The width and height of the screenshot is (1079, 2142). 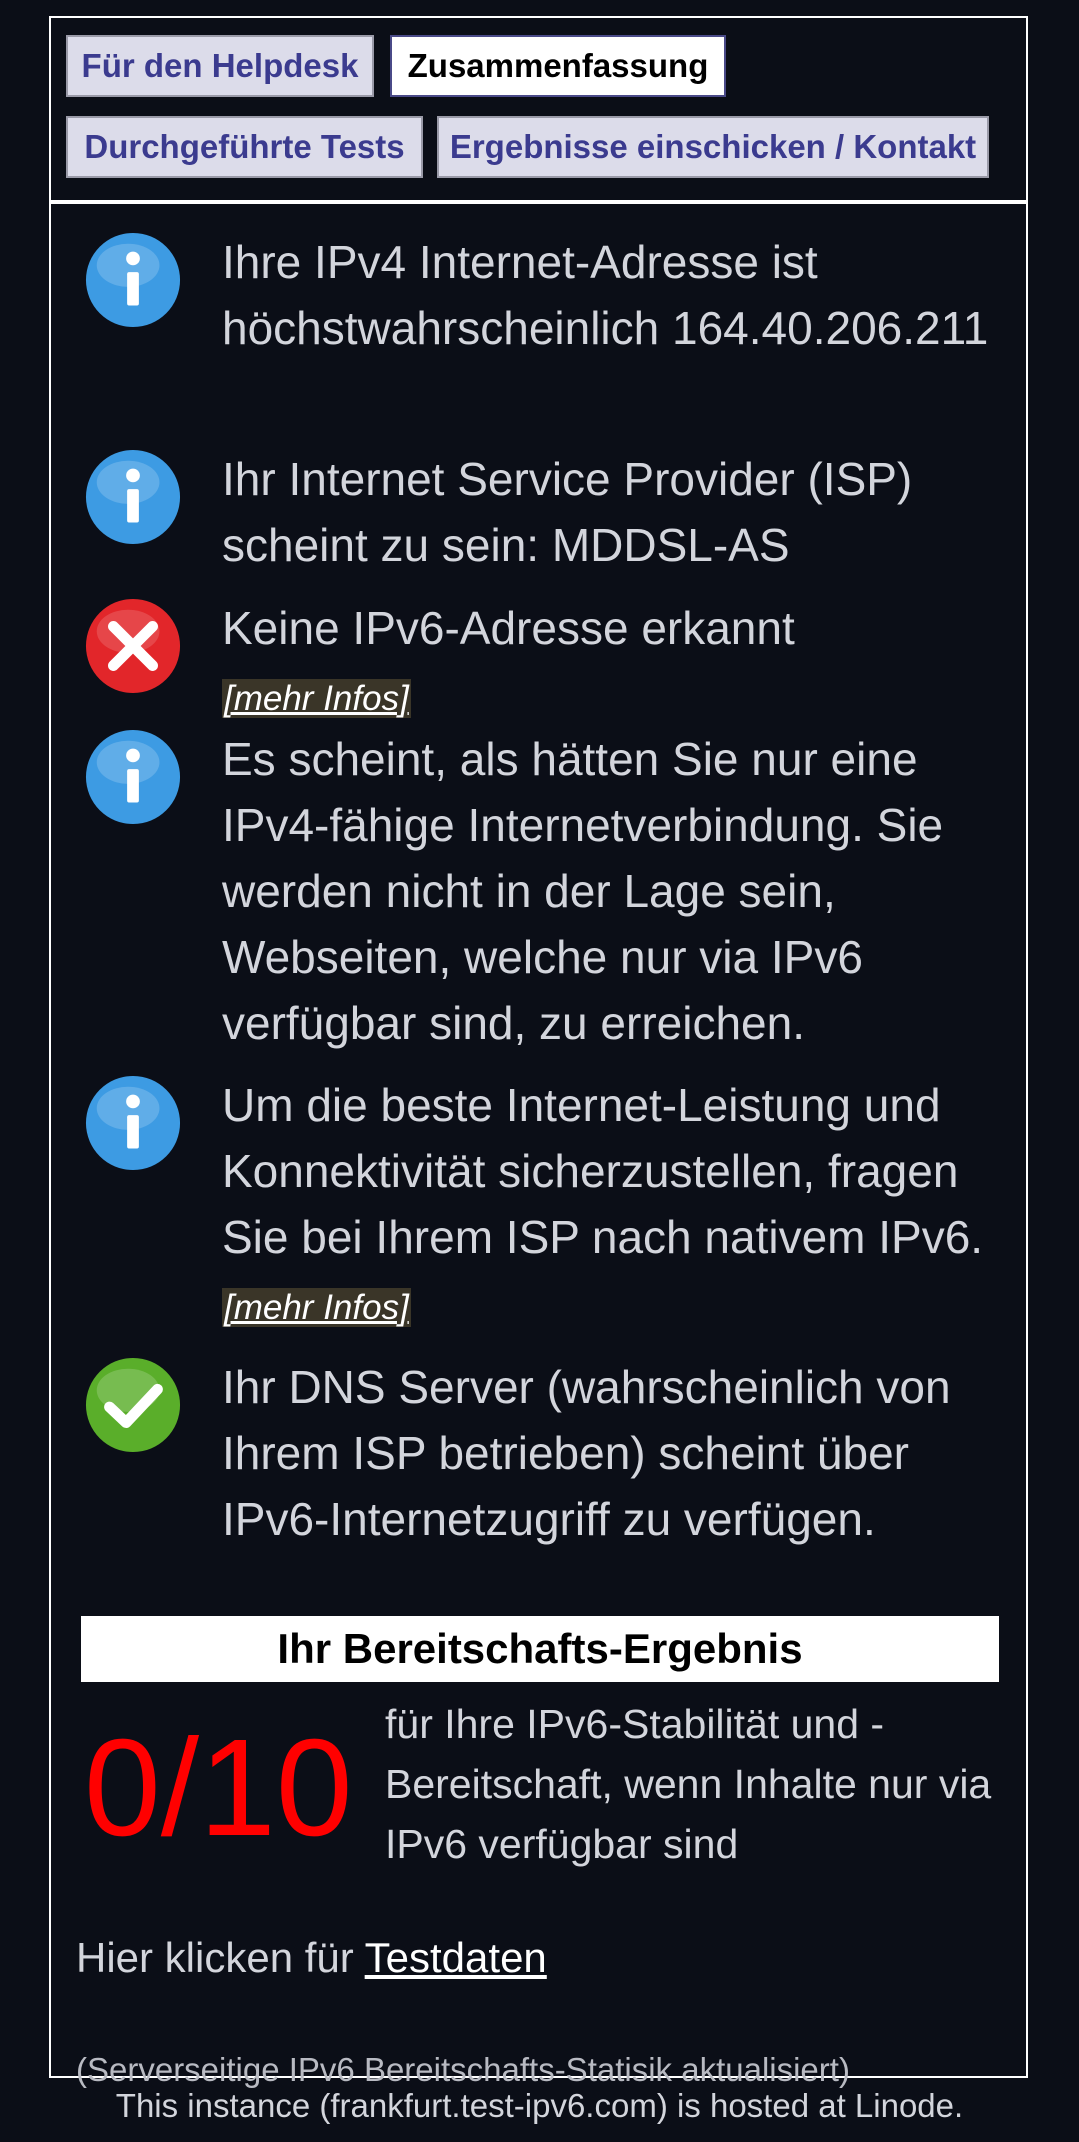 What do you see at coordinates (538, 202) in the screenshot?
I see `tab-divider` at bounding box center [538, 202].